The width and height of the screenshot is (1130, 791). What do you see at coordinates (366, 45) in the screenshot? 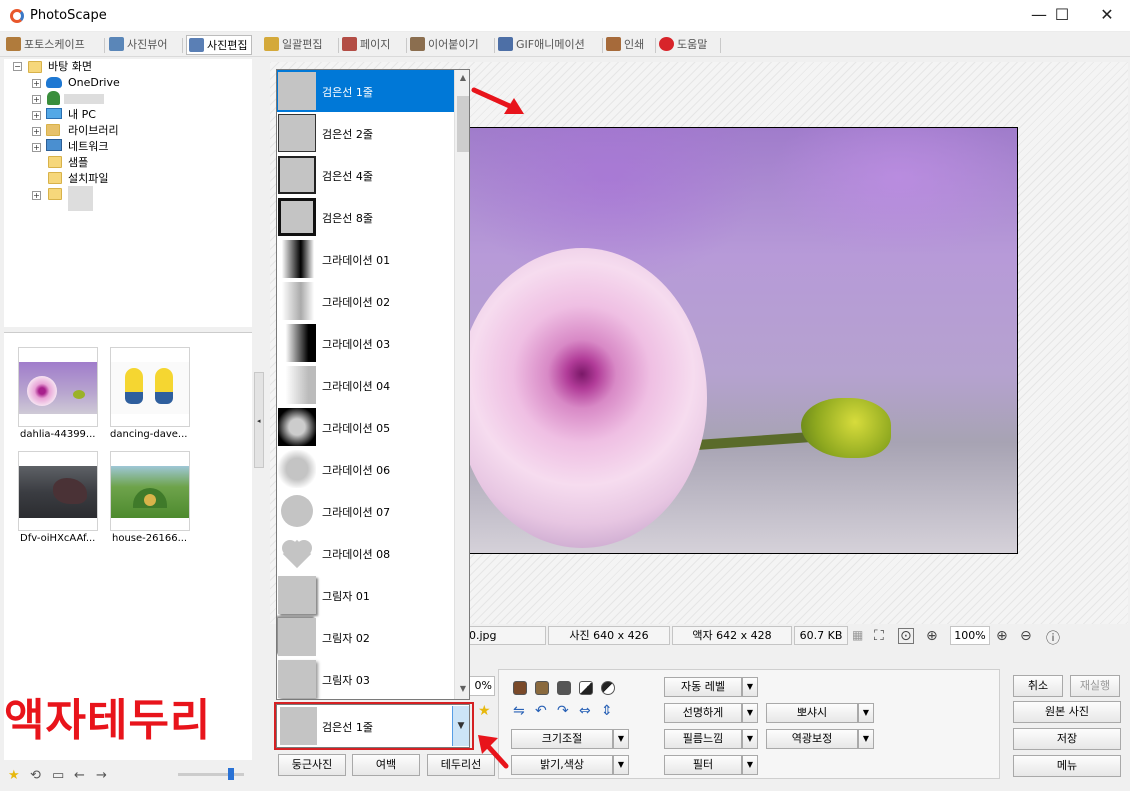
I see `tab-page: 페이지` at bounding box center [366, 45].